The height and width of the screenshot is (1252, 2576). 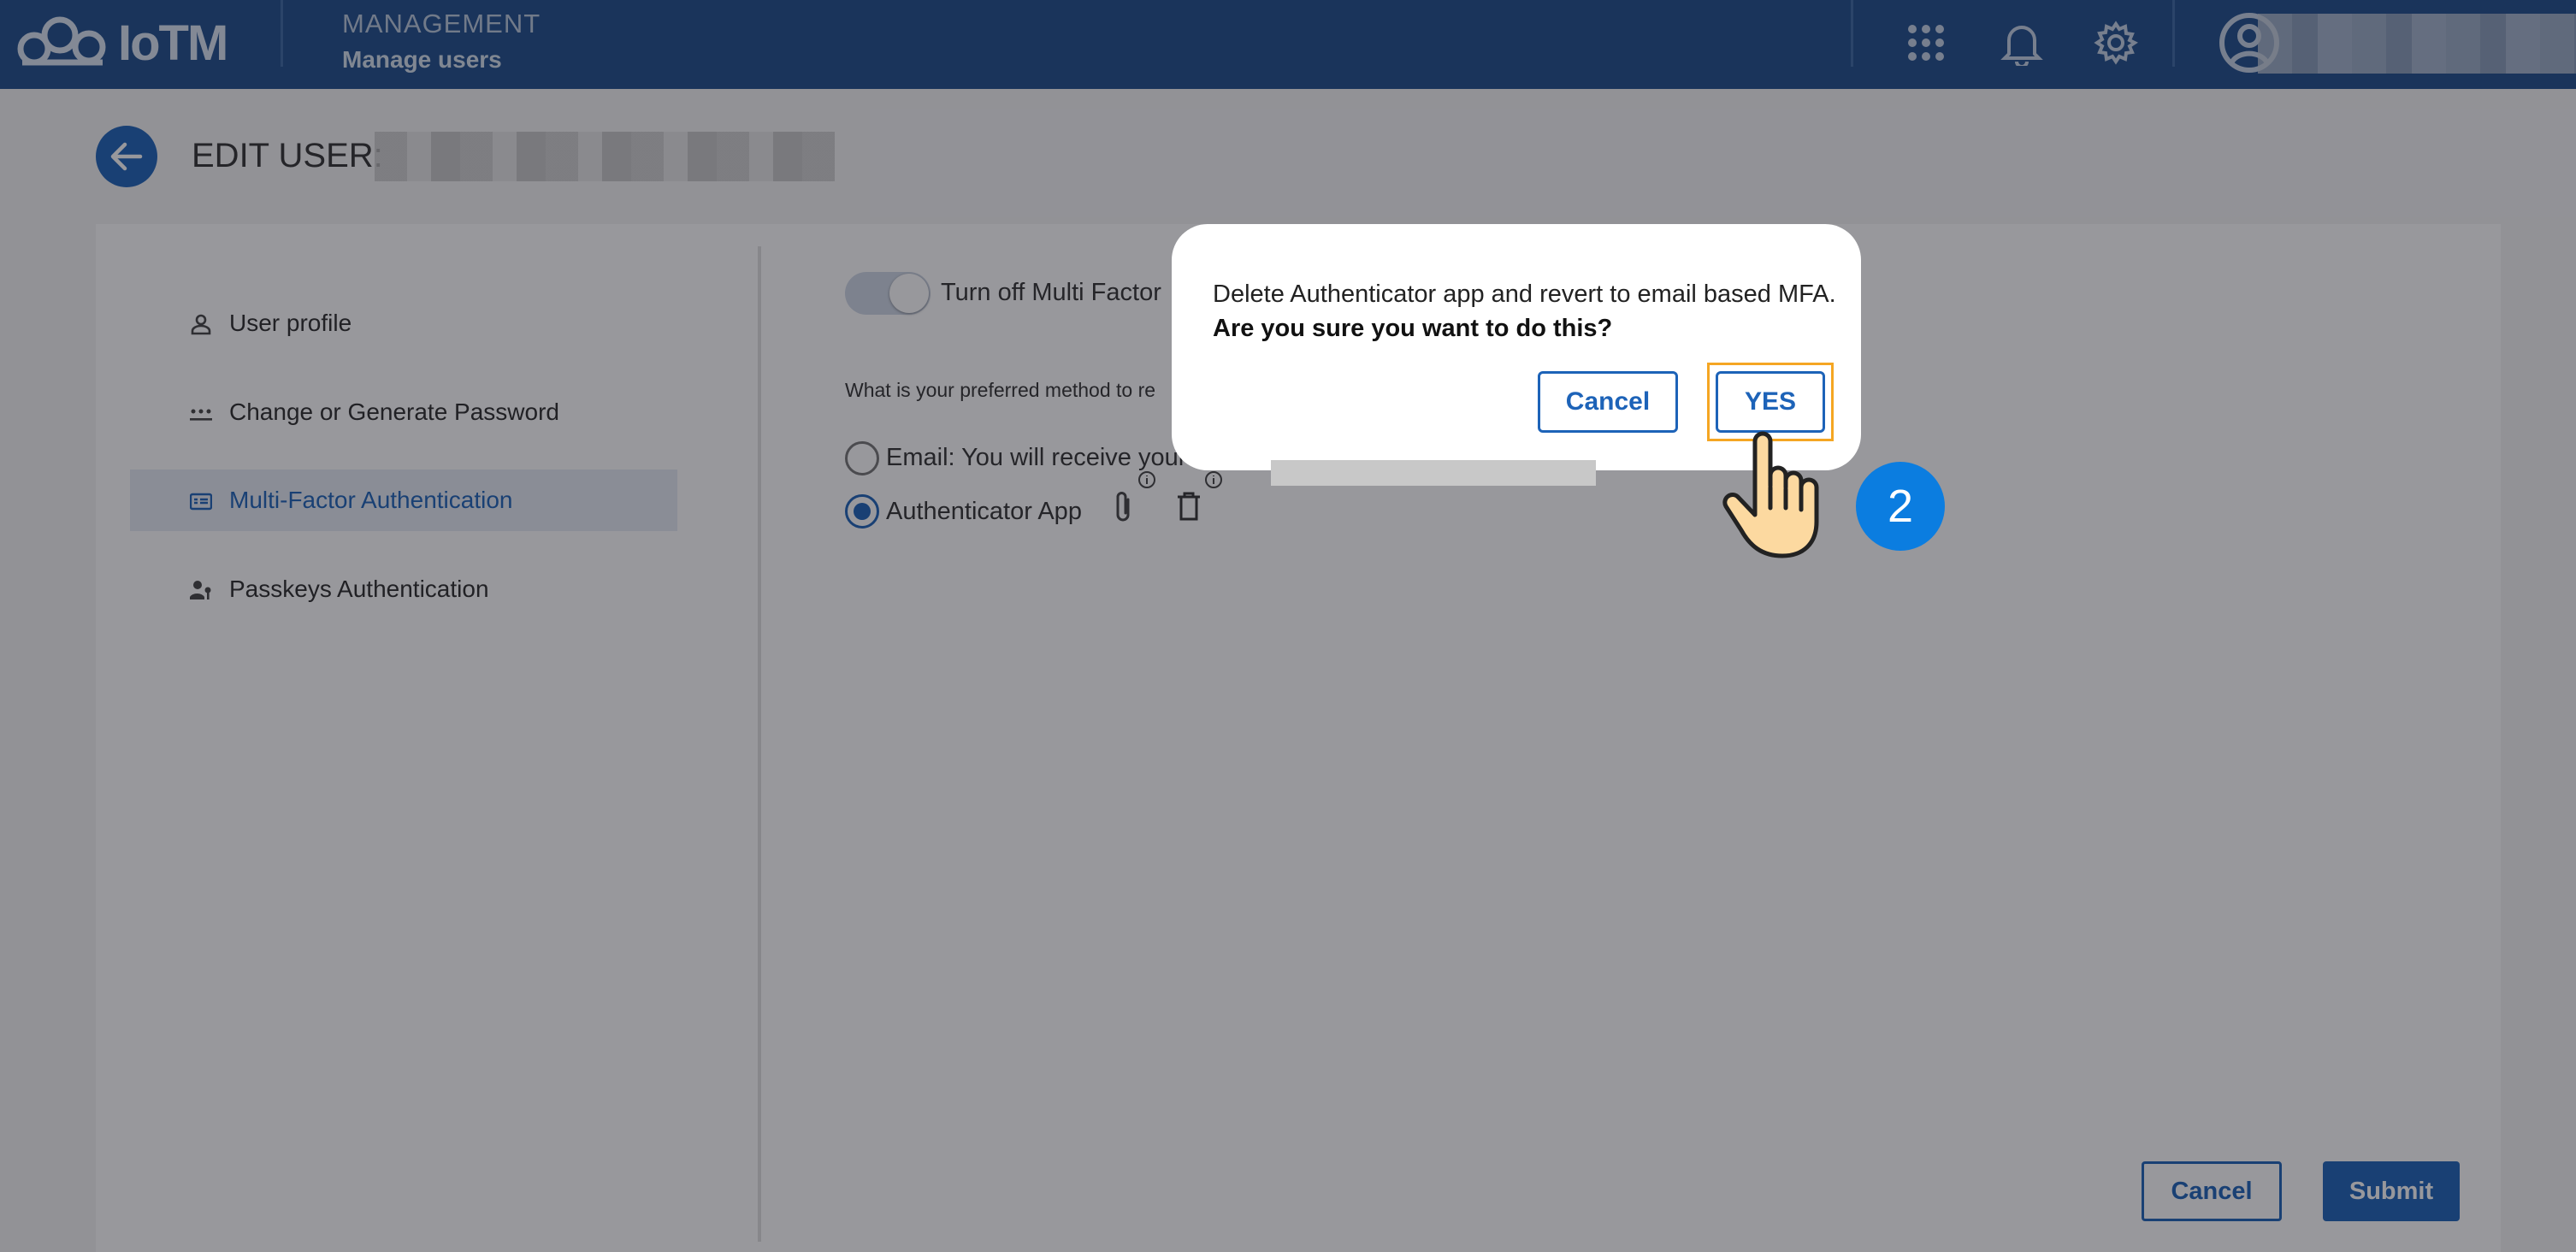 I want to click on pointer-hand-icon, so click(x=1770, y=495).